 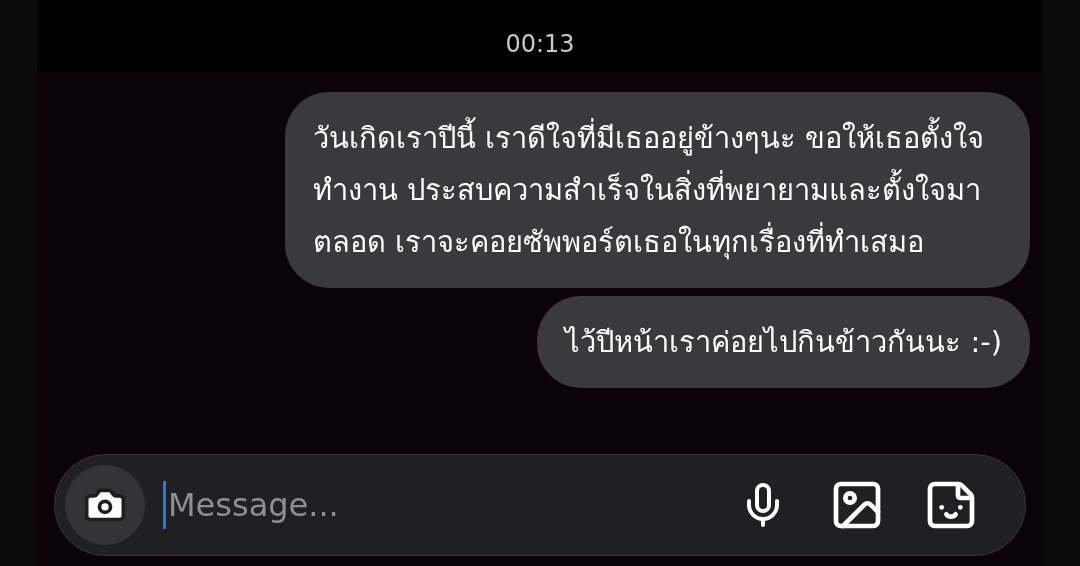 What do you see at coordinates (783, 342) in the screenshot?
I see `message-bubble: ไว้ปีหน้าเราค่อยไปกินข้าวกันนะ :-)` at bounding box center [783, 342].